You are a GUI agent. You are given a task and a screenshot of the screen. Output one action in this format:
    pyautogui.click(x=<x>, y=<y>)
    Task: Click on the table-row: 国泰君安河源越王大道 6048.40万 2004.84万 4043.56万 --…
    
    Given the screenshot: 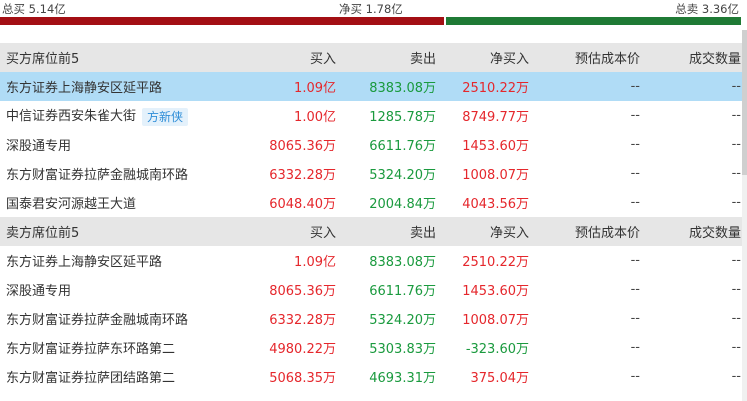 What is the action you would take?
    pyautogui.click(x=373, y=202)
    